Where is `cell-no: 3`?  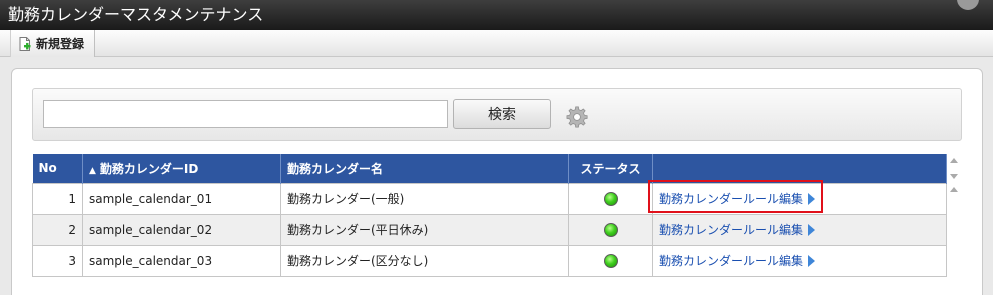 cell-no: 3 is located at coordinates (57, 260).